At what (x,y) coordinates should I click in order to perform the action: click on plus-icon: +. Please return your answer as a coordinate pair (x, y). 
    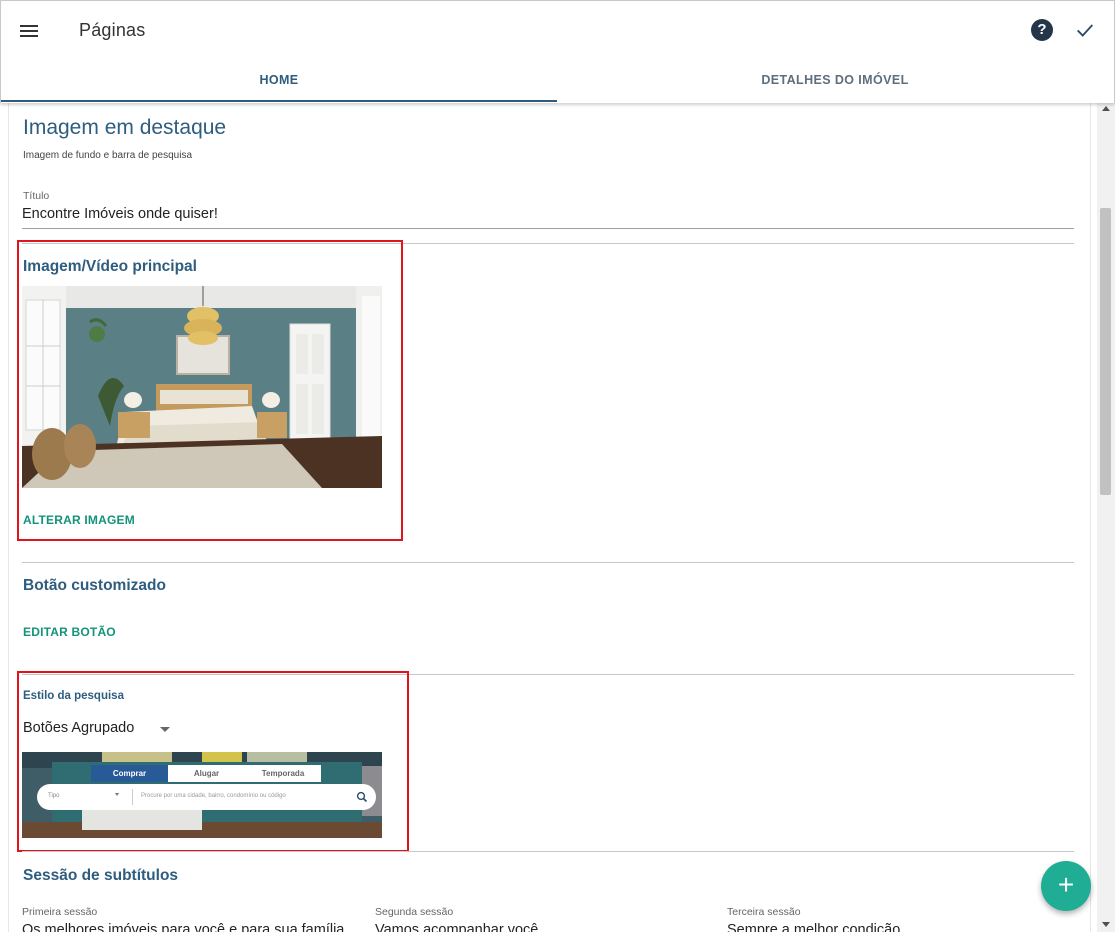
    Looking at the image, I should click on (1066, 884).